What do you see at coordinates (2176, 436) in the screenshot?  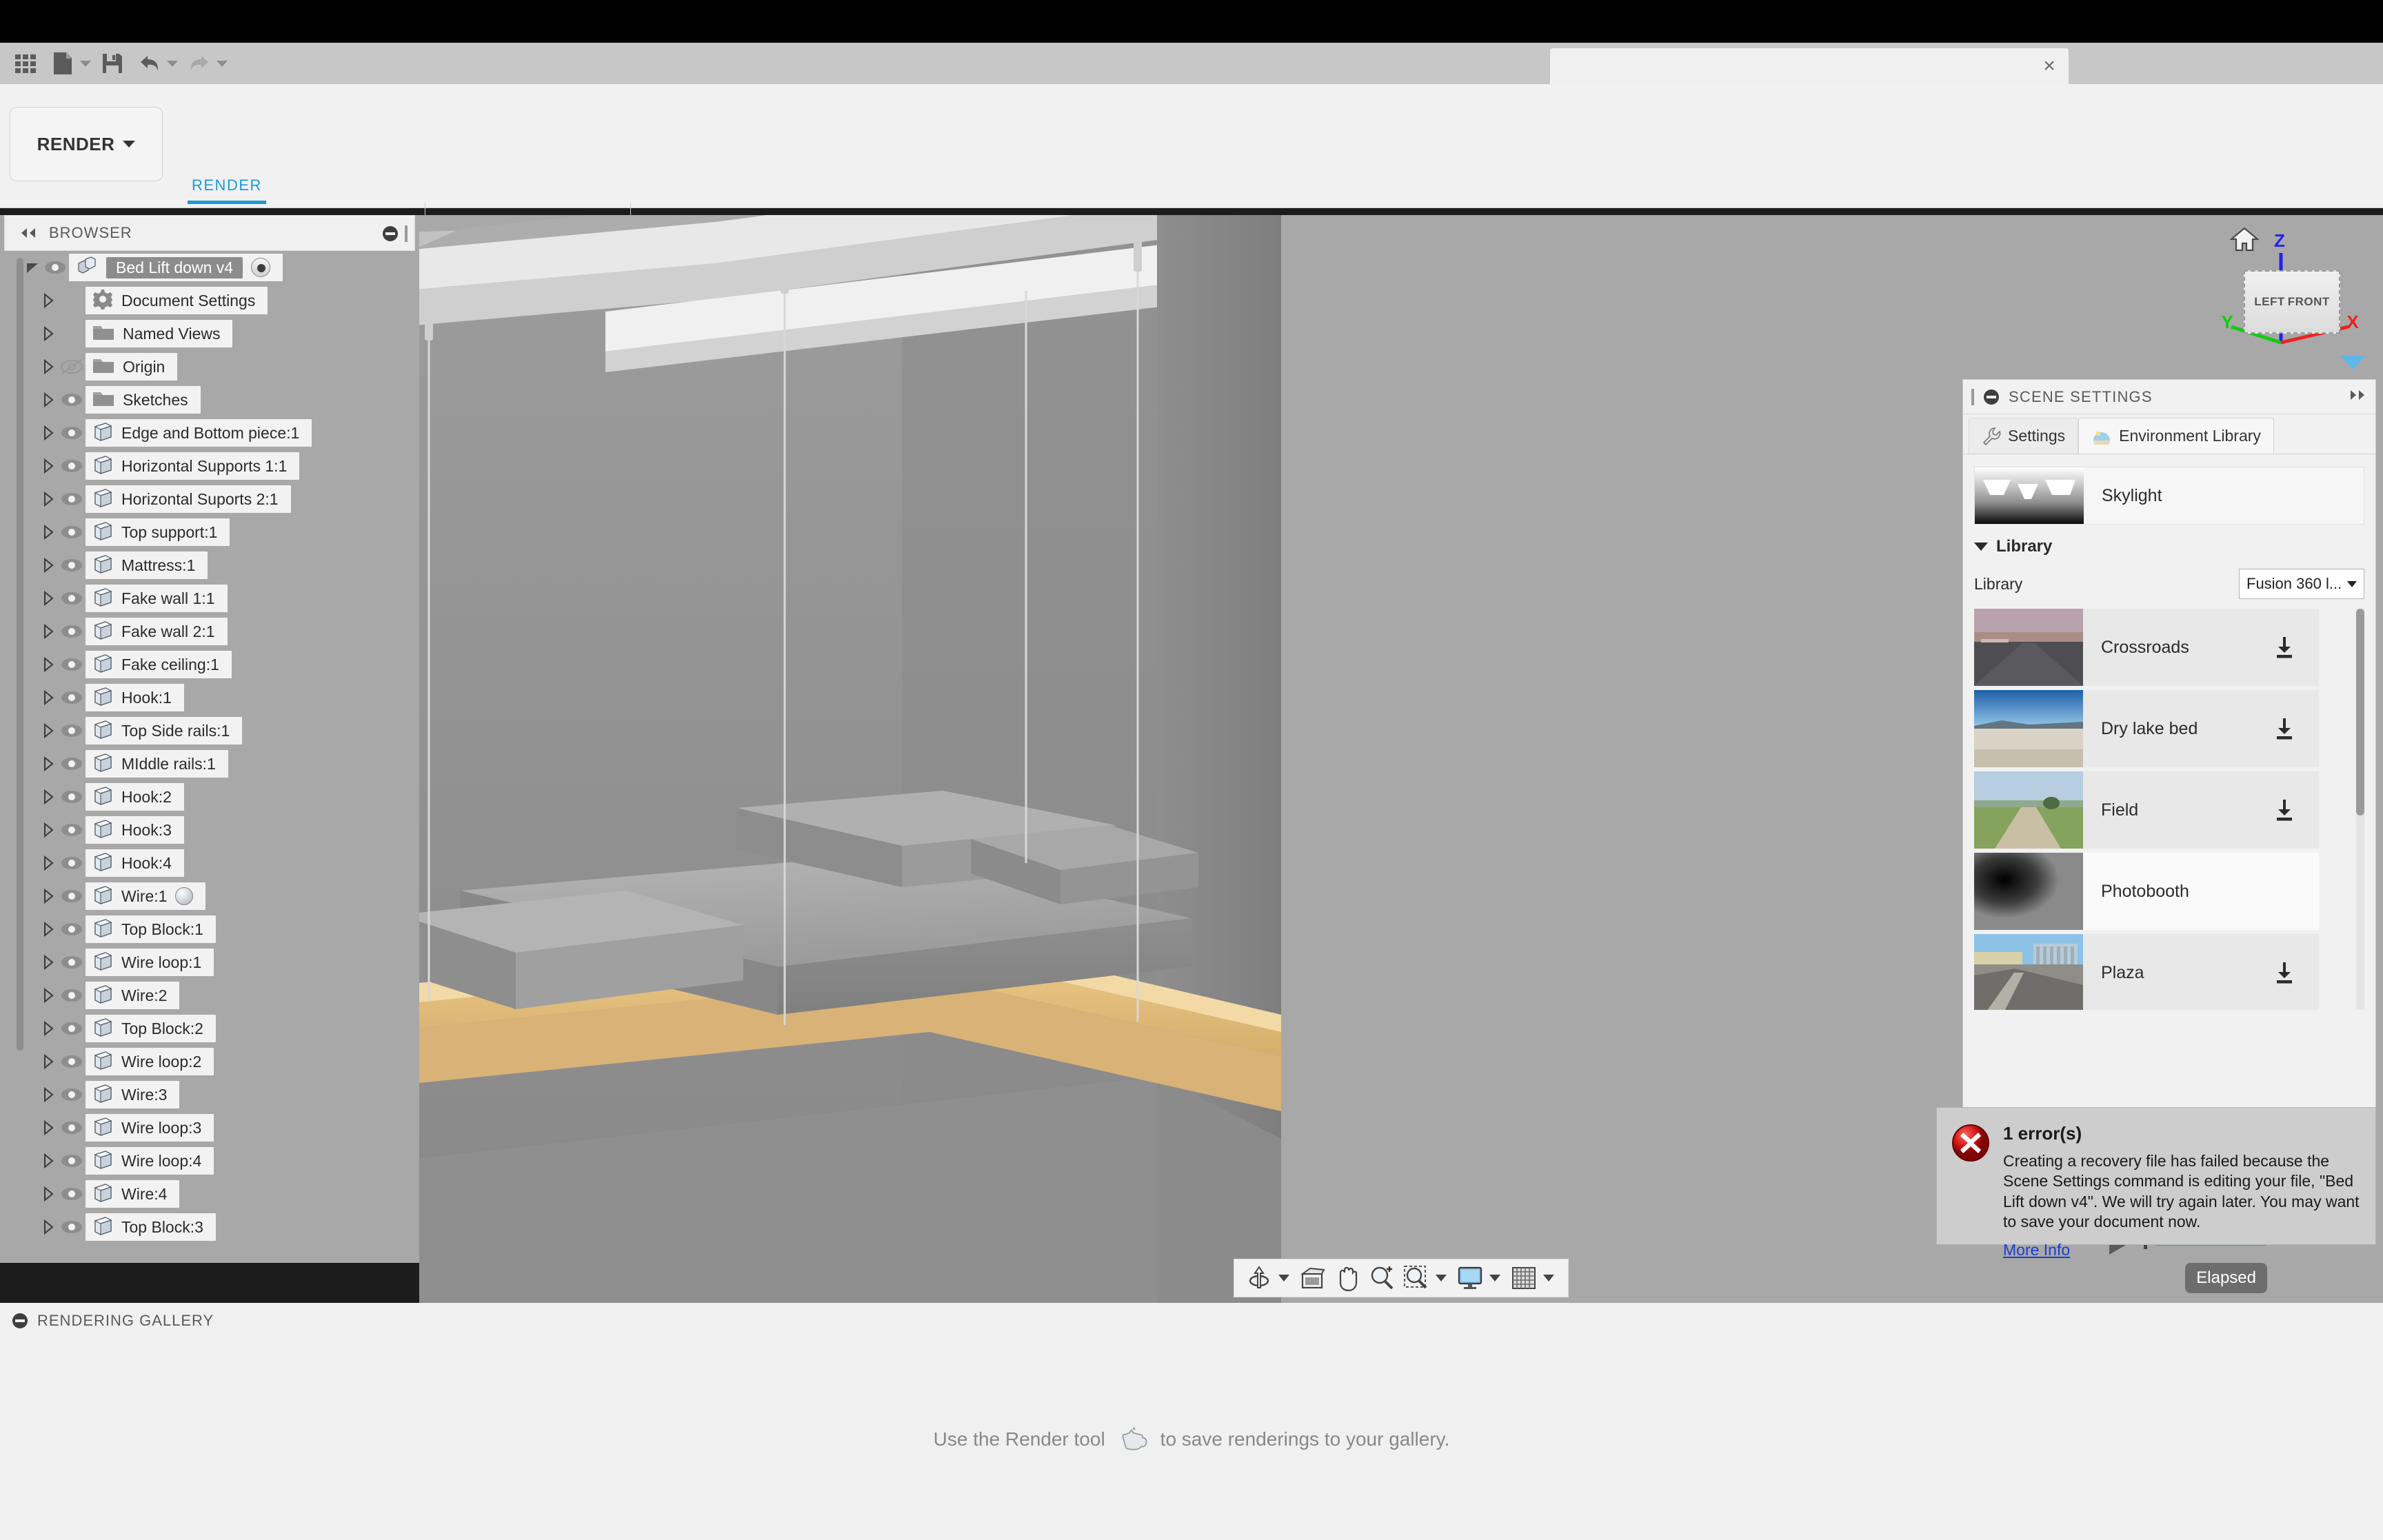 I see `tab-environment-library: Environment Library` at bounding box center [2176, 436].